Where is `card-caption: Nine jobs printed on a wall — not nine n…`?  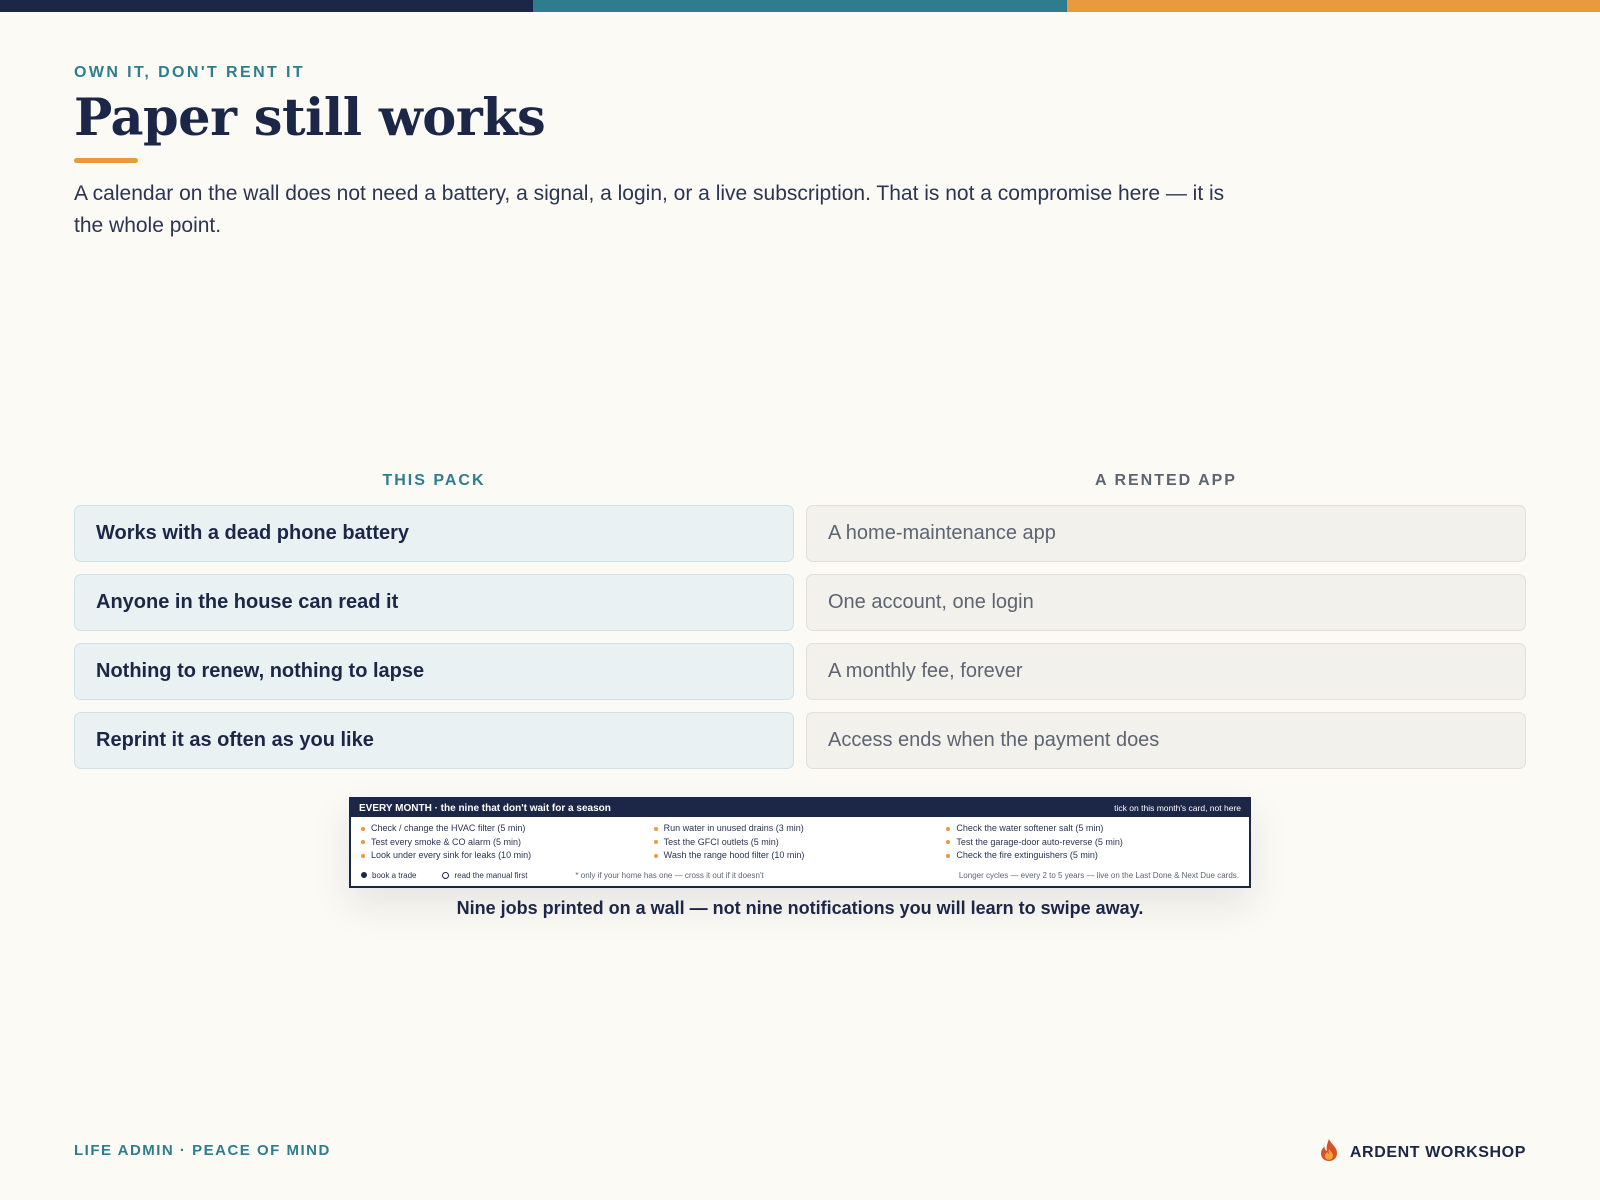
card-caption: Nine jobs printed on a wall — not nine n… is located at coordinates (800, 908).